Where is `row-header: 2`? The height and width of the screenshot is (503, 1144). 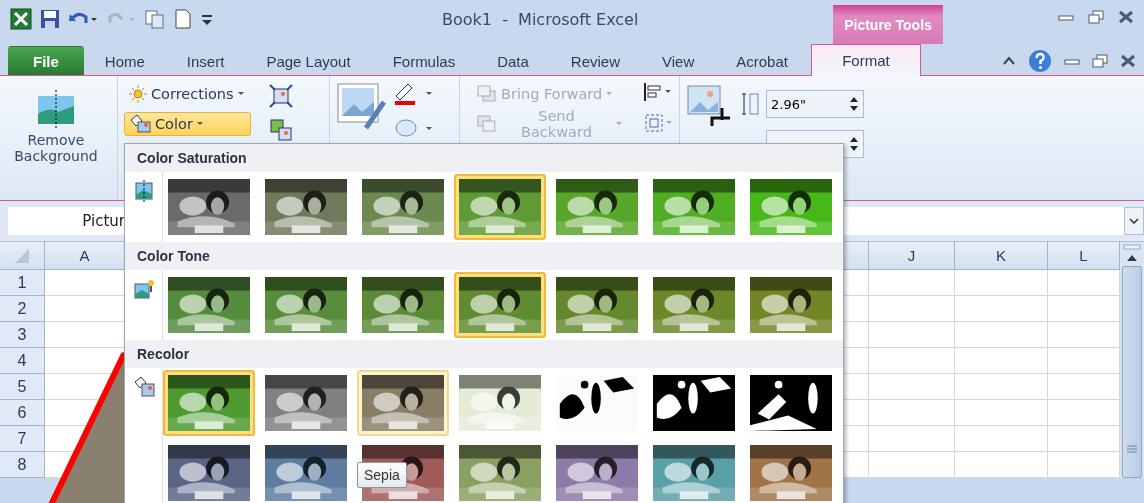
row-header: 2 is located at coordinates (22, 309).